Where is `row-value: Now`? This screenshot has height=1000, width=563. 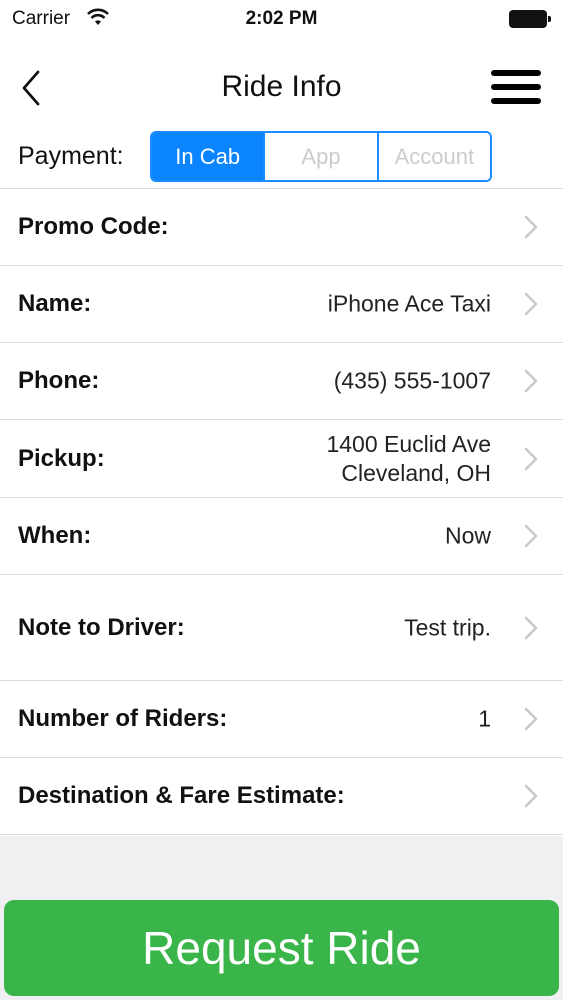 row-value: Now is located at coordinates (467, 535).